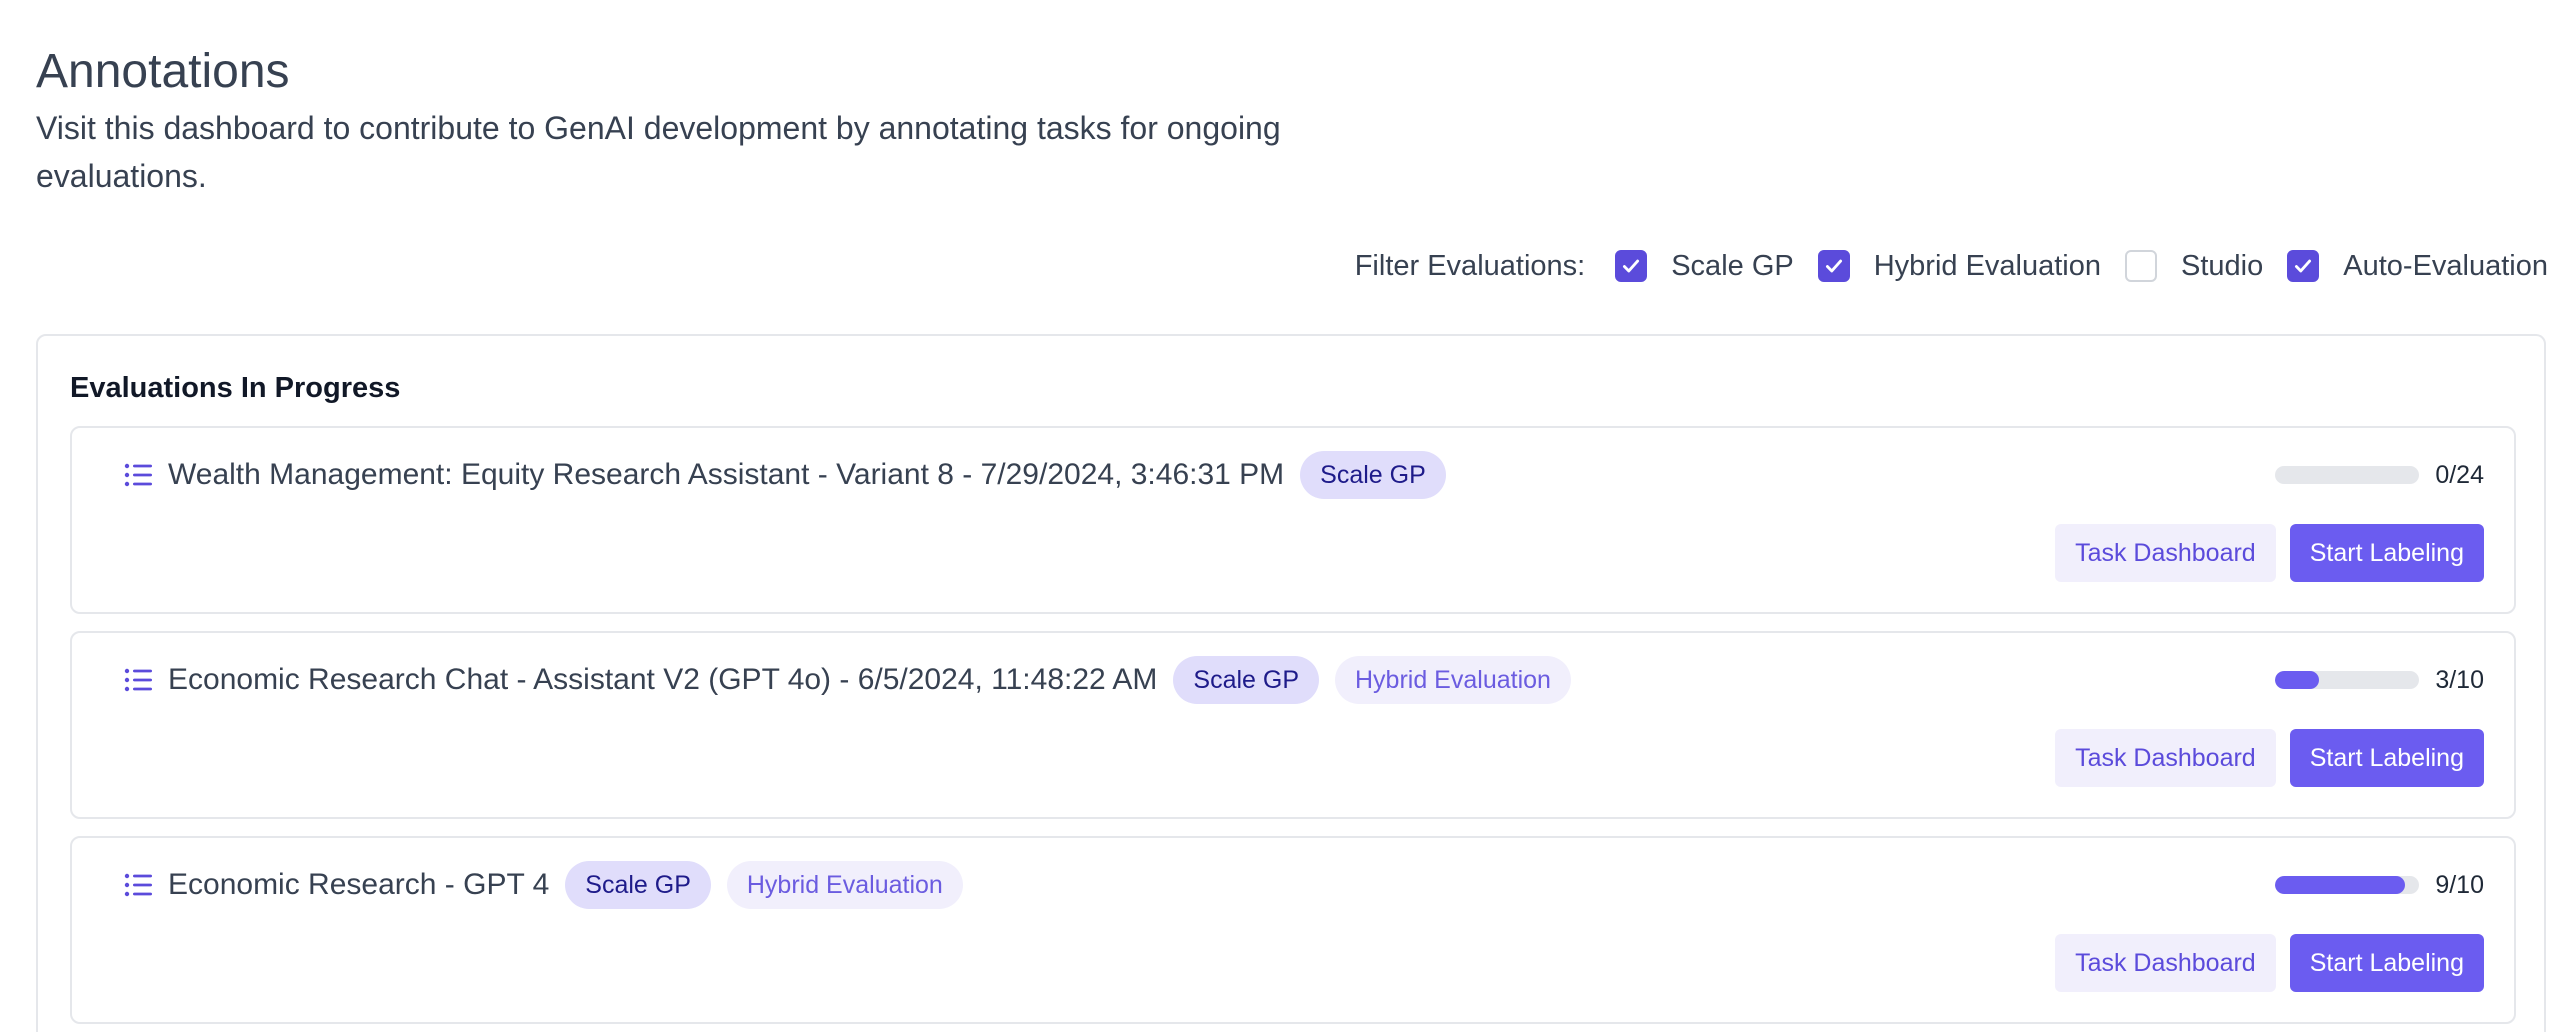 The height and width of the screenshot is (1032, 2570). What do you see at coordinates (163, 71) in the screenshot?
I see `page-title: Annotations` at bounding box center [163, 71].